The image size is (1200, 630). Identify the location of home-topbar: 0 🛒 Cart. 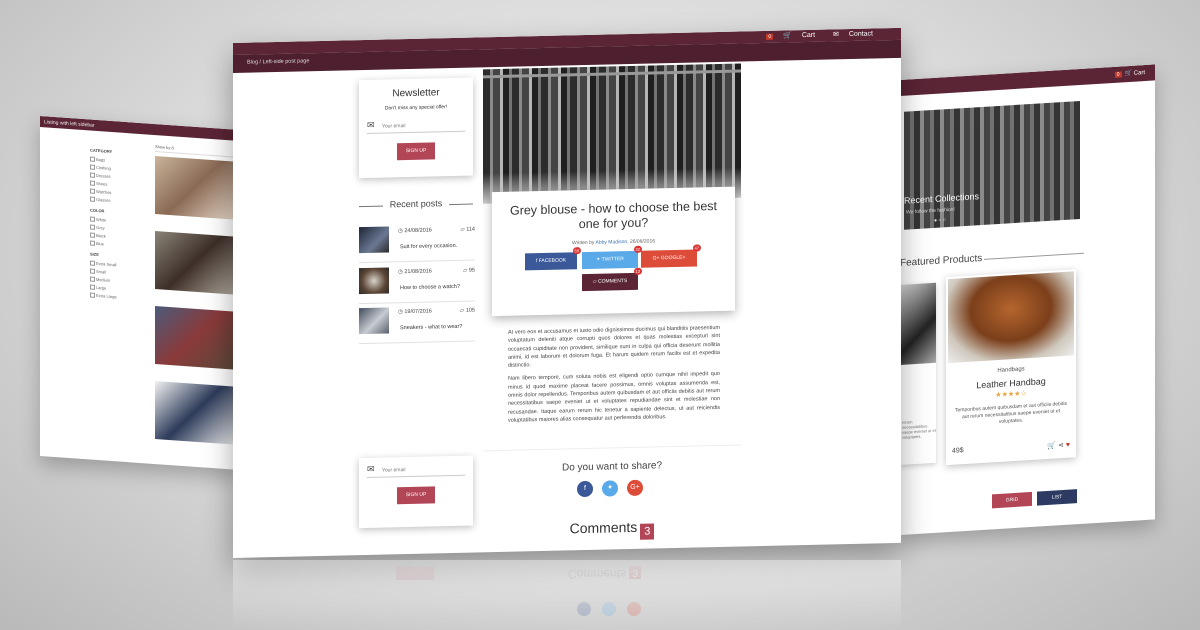
(1027, 80).